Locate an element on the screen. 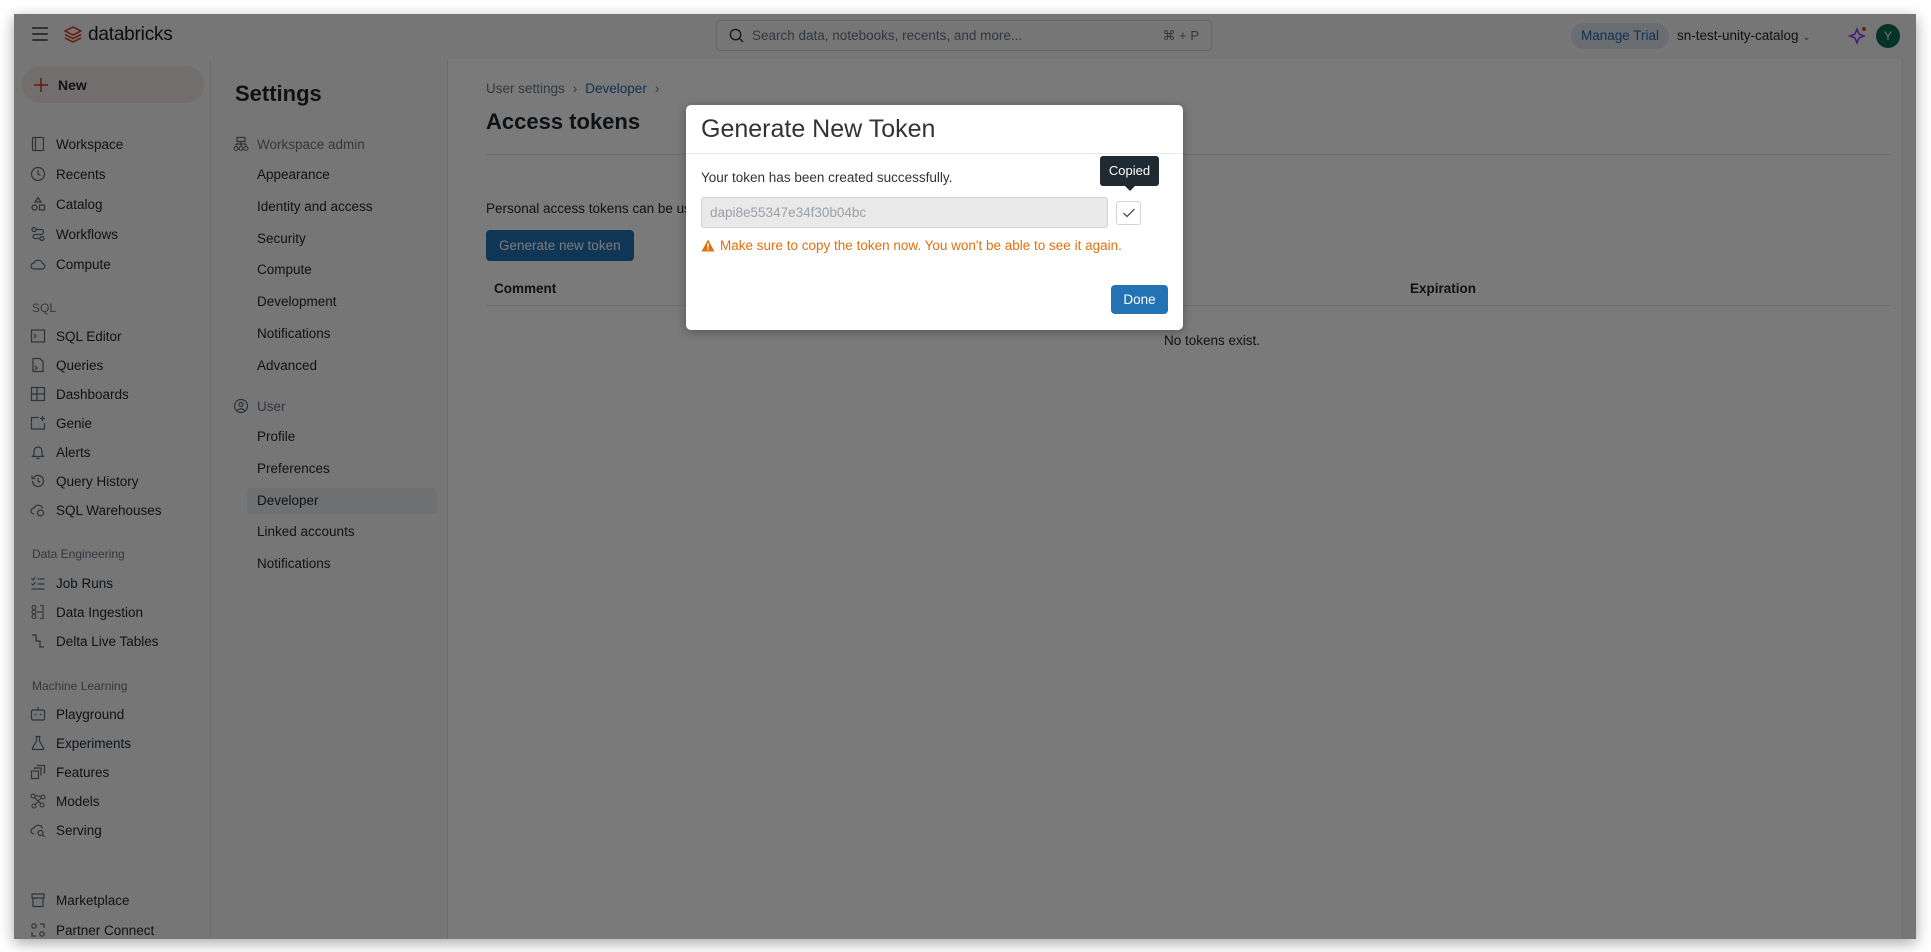 The height and width of the screenshot is (952, 1931). copy-token-button is located at coordinates (1128, 213).